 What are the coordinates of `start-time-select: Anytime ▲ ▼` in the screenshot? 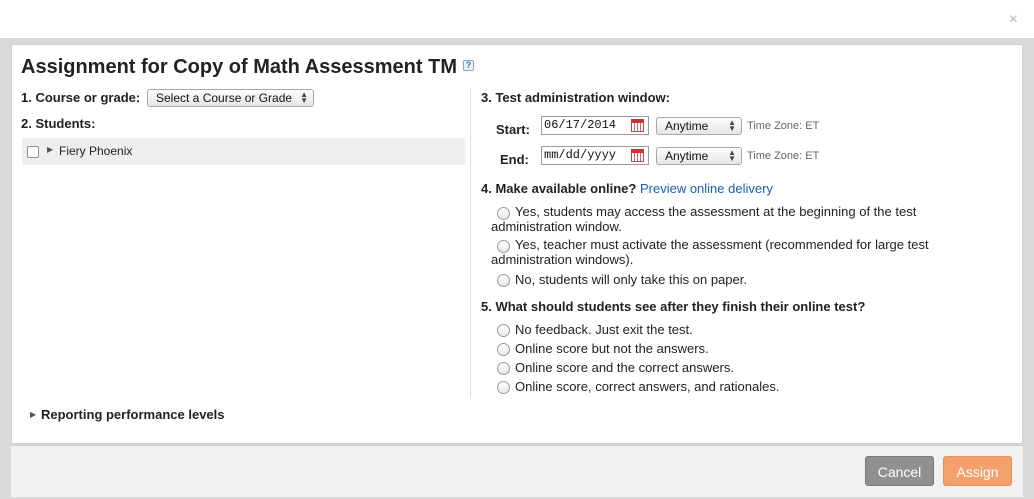 It's located at (699, 126).